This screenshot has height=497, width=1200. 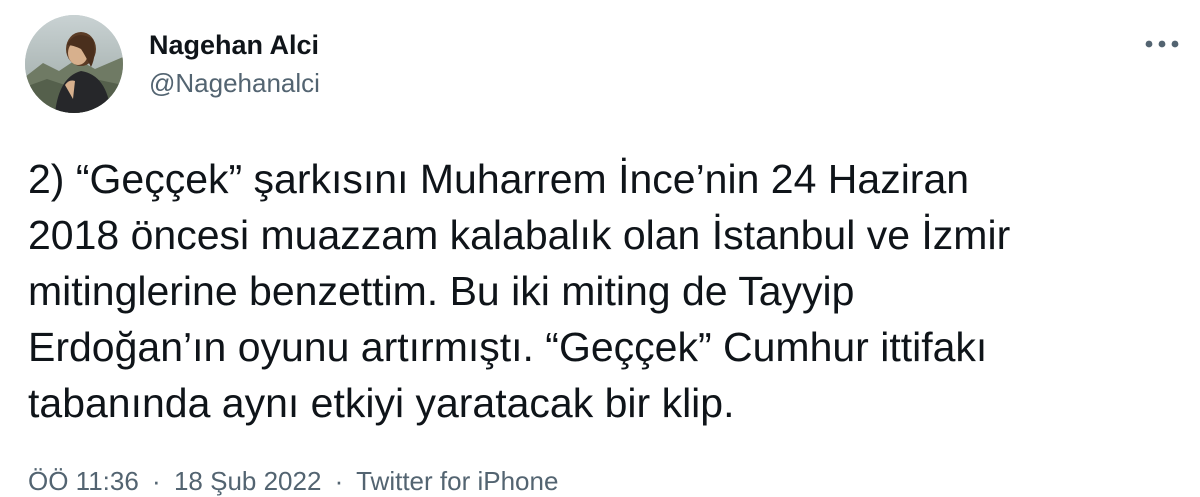 I want to click on author-handle: @Nagehanalci, so click(x=234, y=83).